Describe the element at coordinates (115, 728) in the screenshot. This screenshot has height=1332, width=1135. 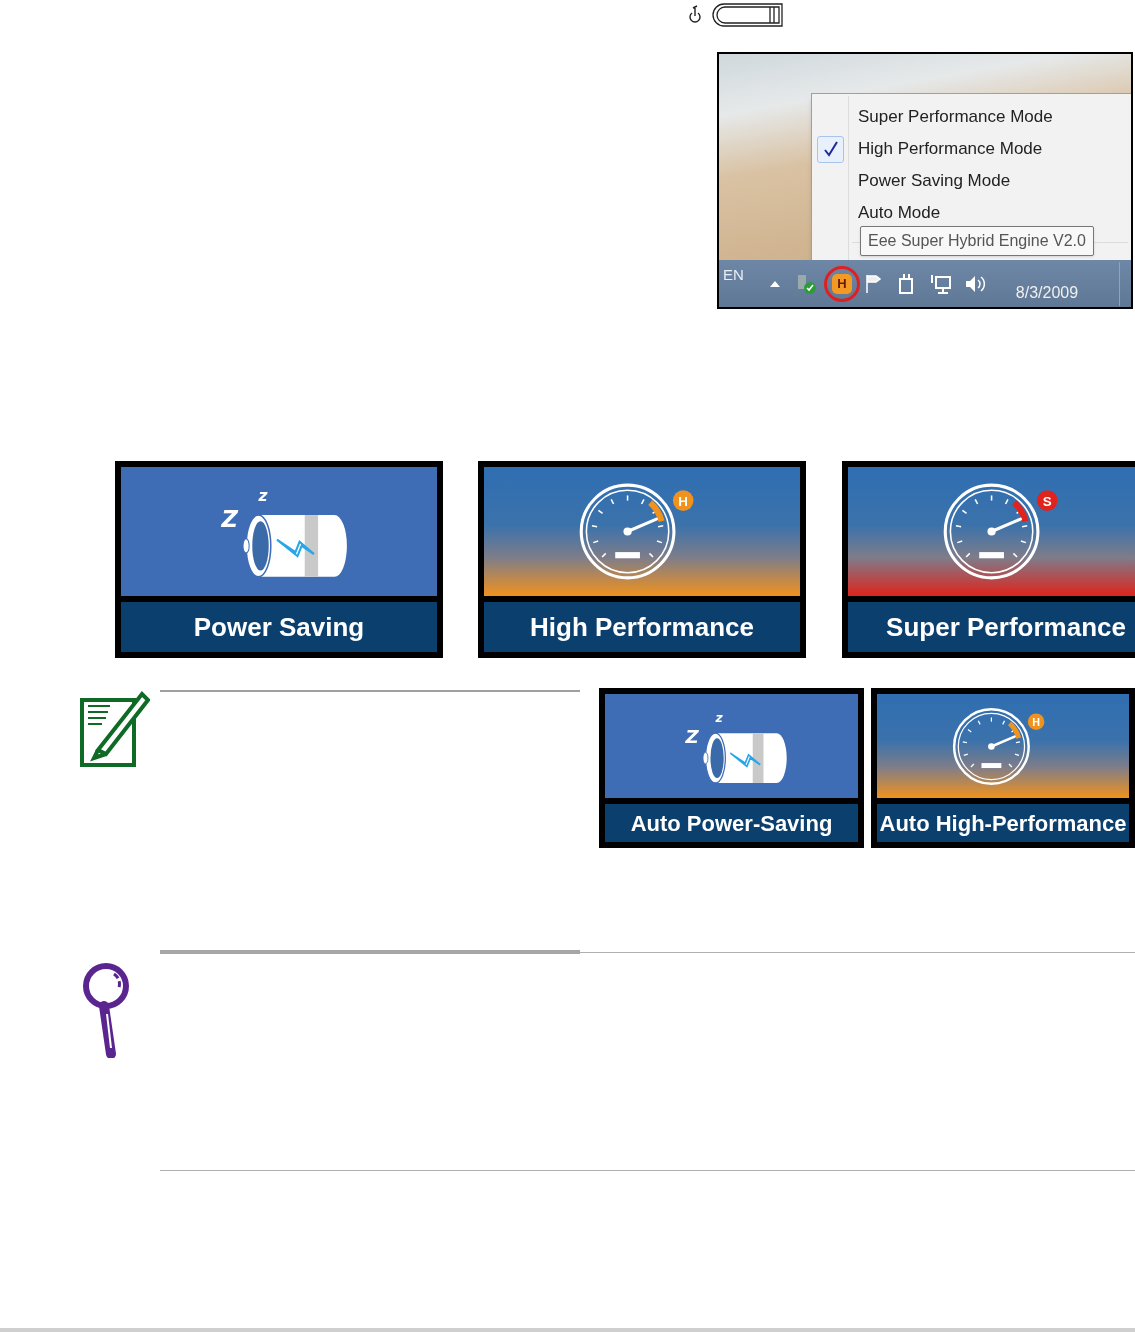
I see `note-icon` at that location.